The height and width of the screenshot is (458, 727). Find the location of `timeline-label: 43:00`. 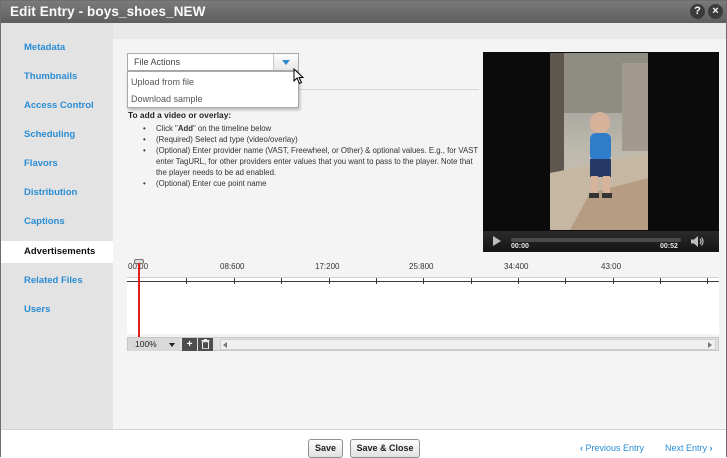

timeline-label: 43:00 is located at coordinates (611, 266).